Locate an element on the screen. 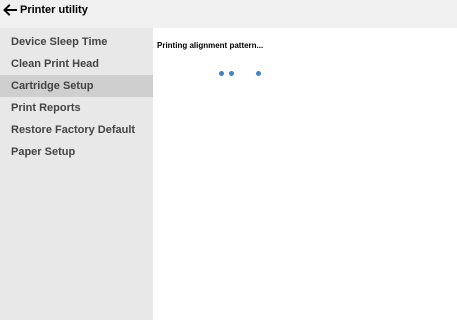 The height and width of the screenshot is (320, 457). sidebar-item-label: Restore Factory Default is located at coordinates (73, 130).